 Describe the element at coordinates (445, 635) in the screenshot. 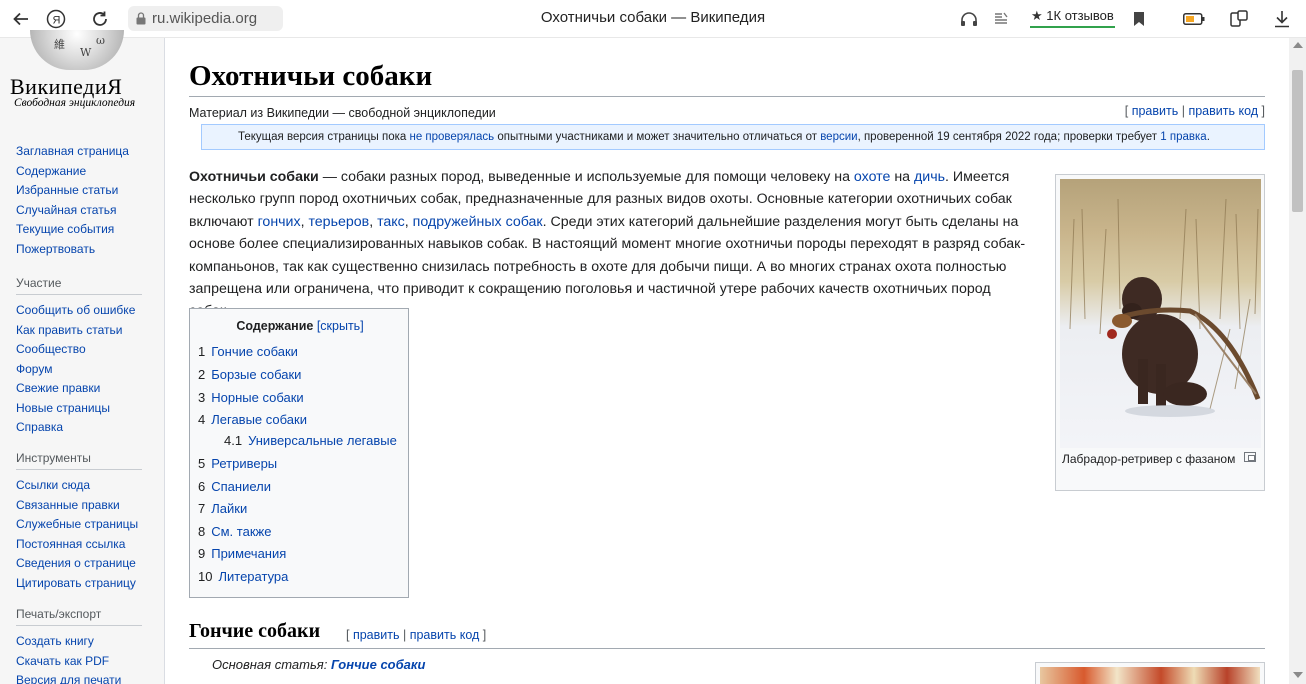

I see `section-edit-source-link: править код` at that location.